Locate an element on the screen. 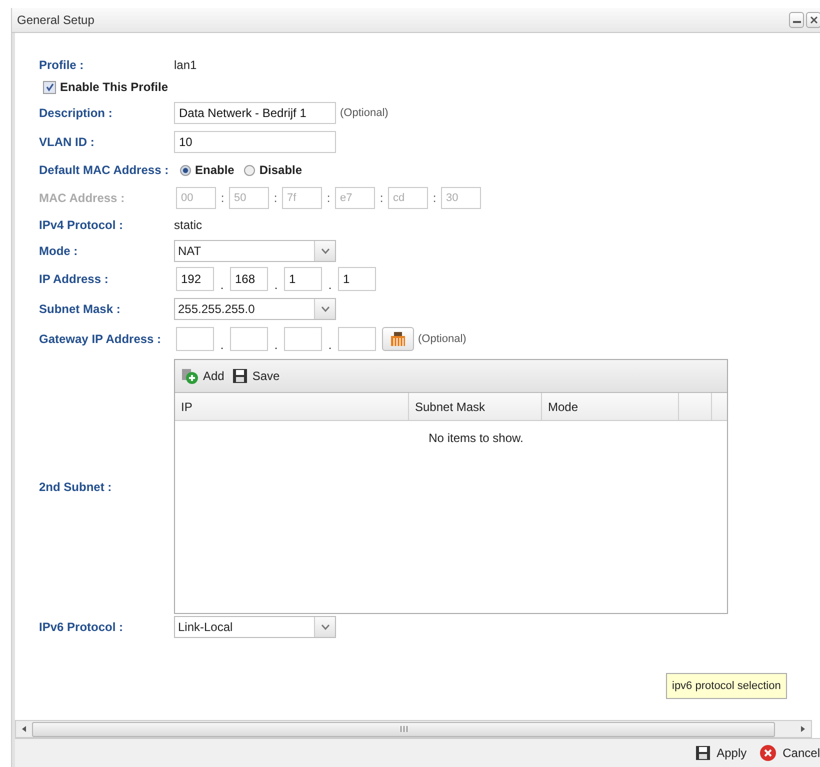 Image resolution: width=820 pixels, height=767 pixels. radio-label: Enable is located at coordinates (214, 170).